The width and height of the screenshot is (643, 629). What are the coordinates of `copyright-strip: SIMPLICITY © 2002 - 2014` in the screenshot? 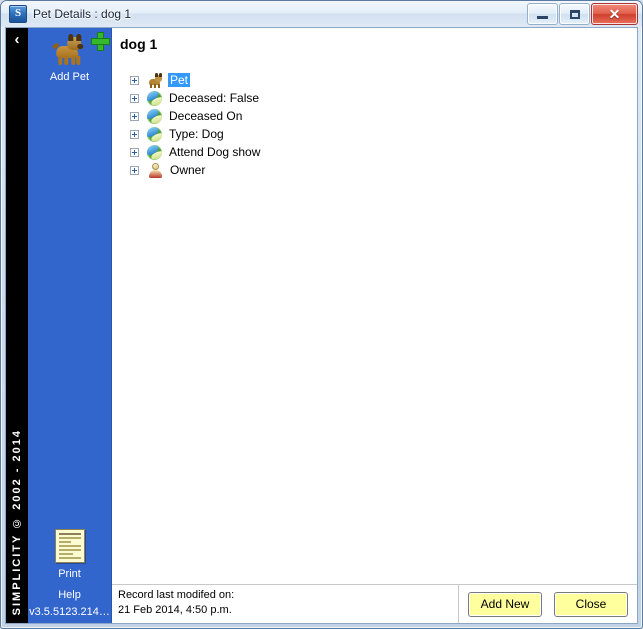 It's located at (17, 522).